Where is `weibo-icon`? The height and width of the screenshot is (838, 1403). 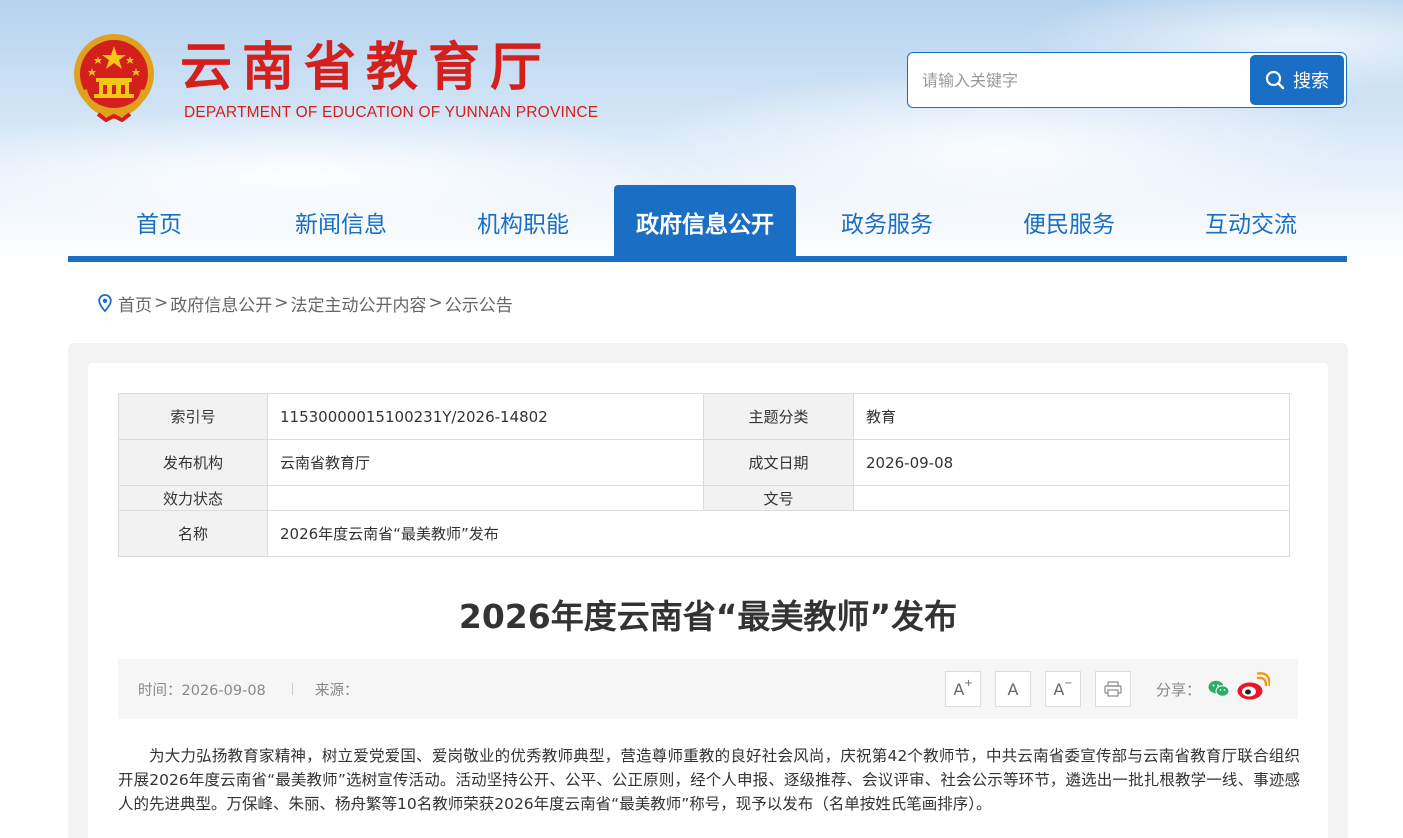 weibo-icon is located at coordinates (1253, 689).